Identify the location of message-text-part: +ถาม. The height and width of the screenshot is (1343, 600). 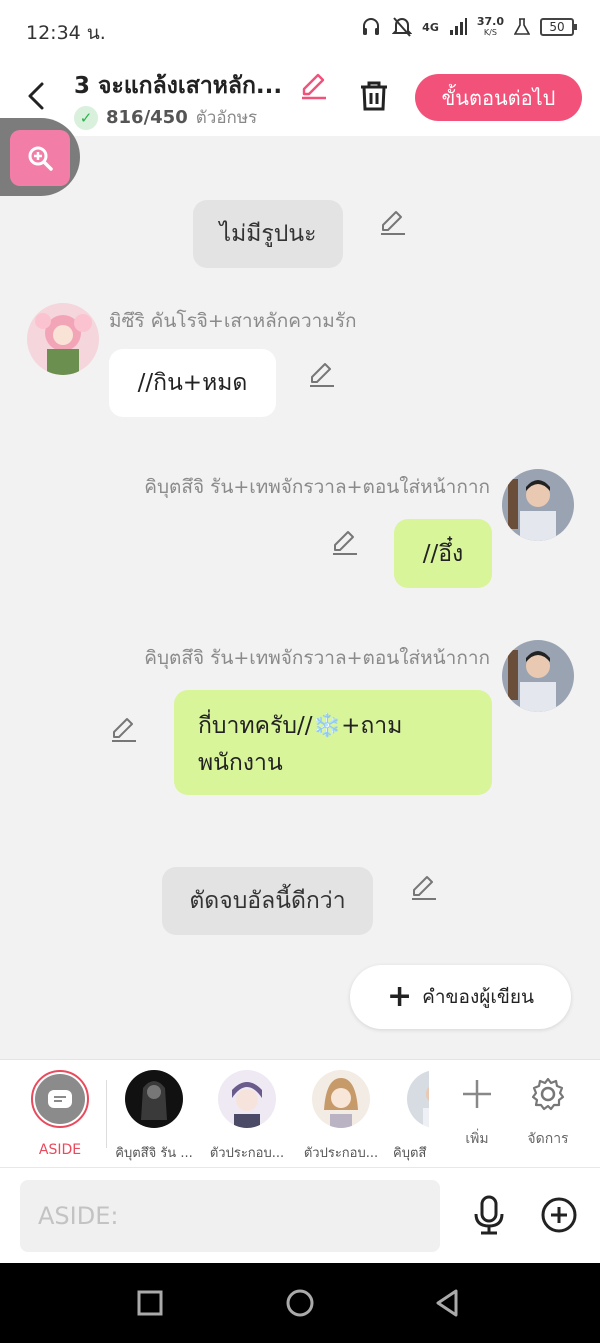
(372, 726).